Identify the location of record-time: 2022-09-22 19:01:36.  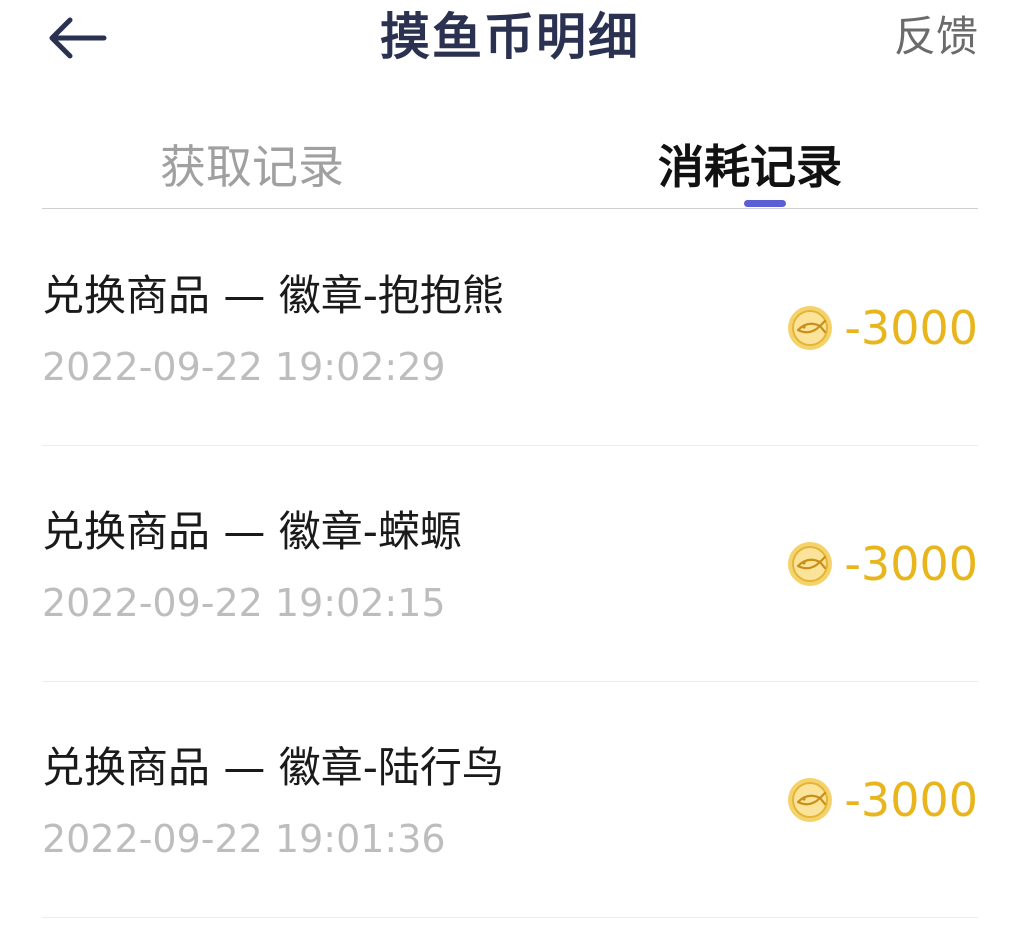
(244, 839).